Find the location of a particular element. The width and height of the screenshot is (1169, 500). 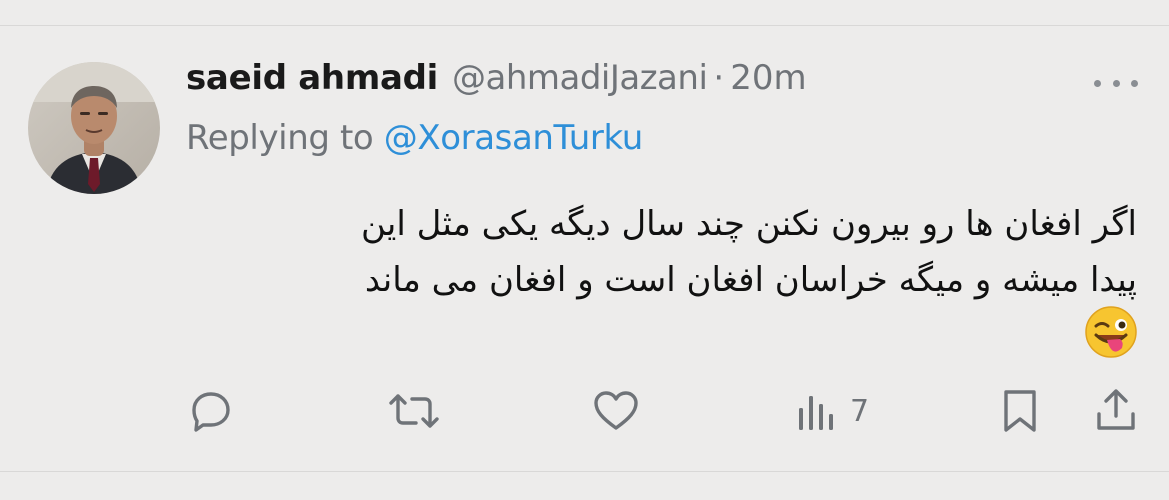

share-button is located at coordinates (1116, 411).